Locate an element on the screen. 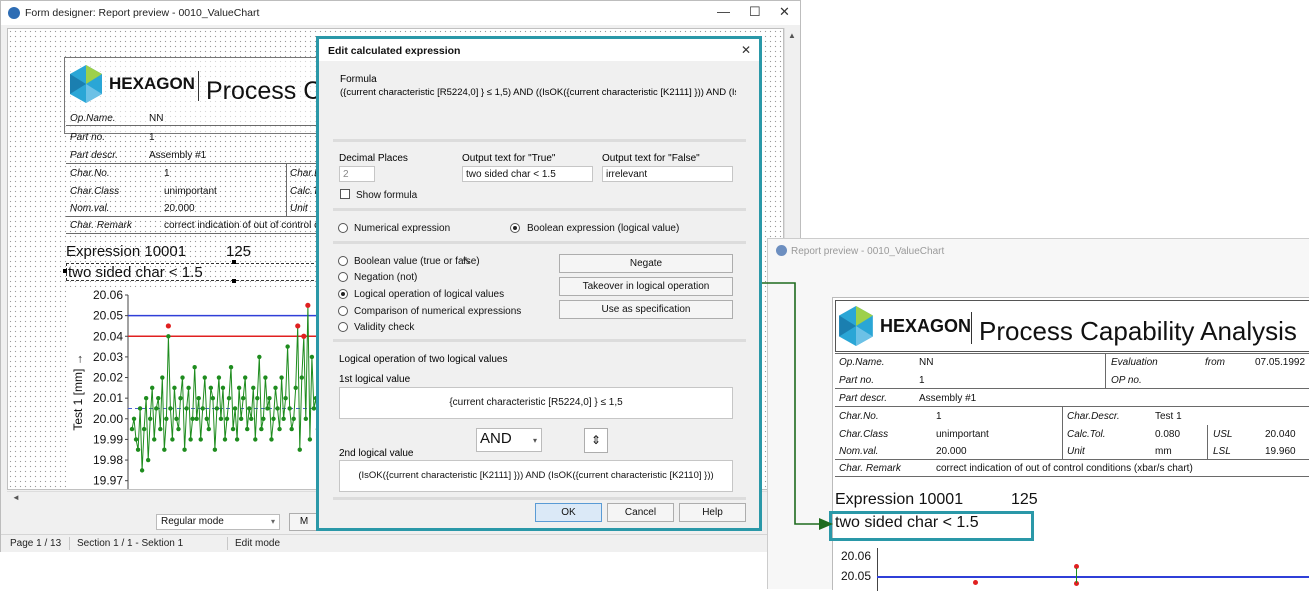 Image resolution: width=1309 pixels, height=591 pixels. option-label: Validity check is located at coordinates (384, 327).